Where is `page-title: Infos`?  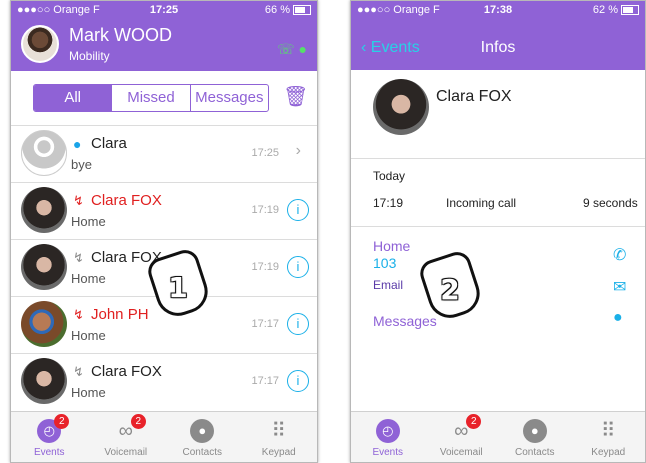
page-title: Infos is located at coordinates (498, 47).